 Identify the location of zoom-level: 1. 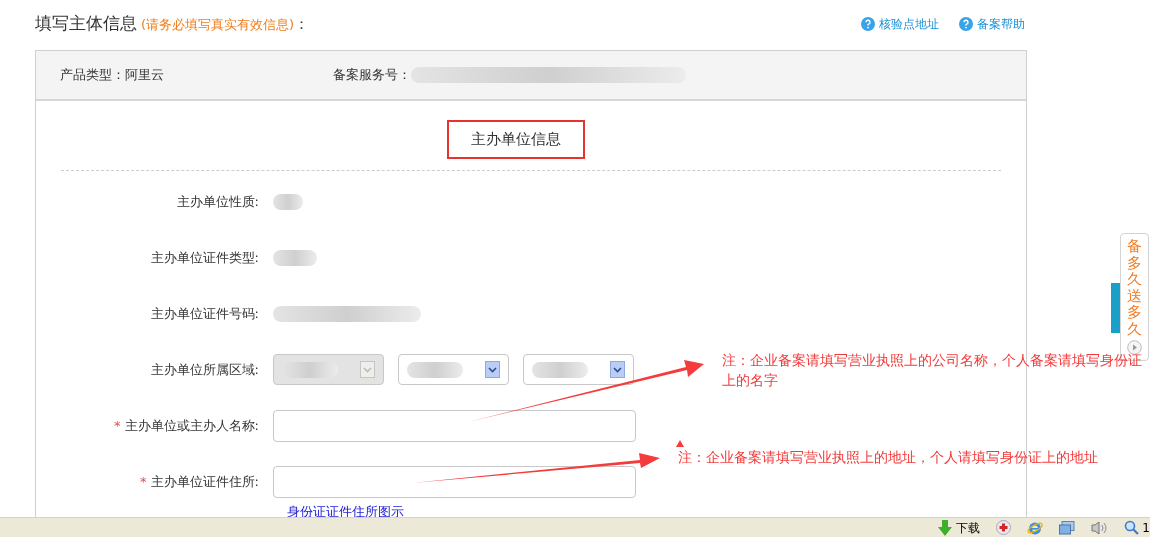
(1146, 527).